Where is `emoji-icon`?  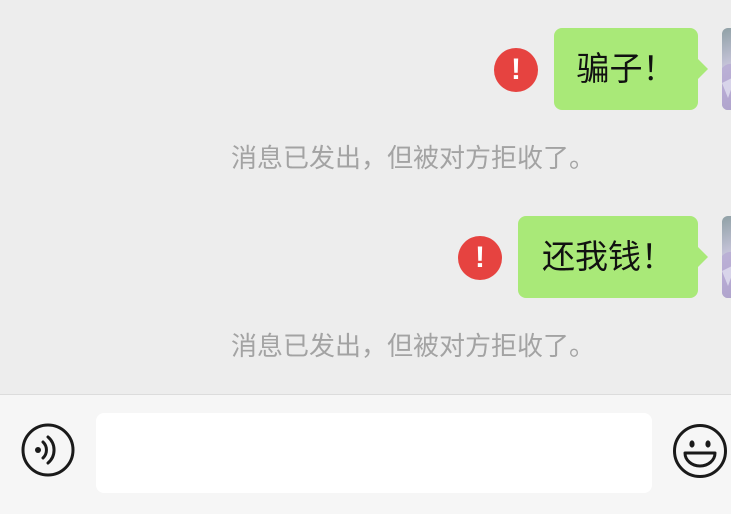 emoji-icon is located at coordinates (700, 451).